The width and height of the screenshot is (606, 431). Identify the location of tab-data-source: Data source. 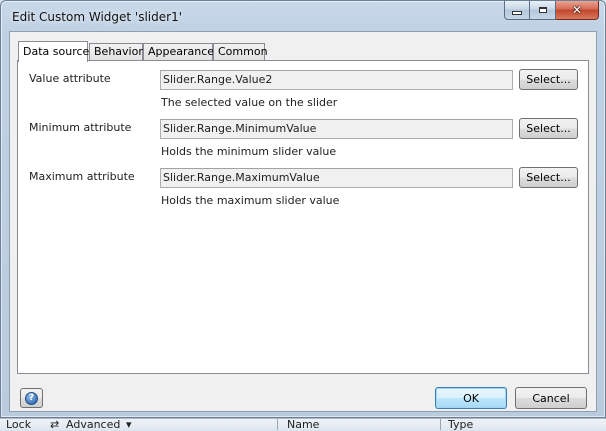
(53, 51).